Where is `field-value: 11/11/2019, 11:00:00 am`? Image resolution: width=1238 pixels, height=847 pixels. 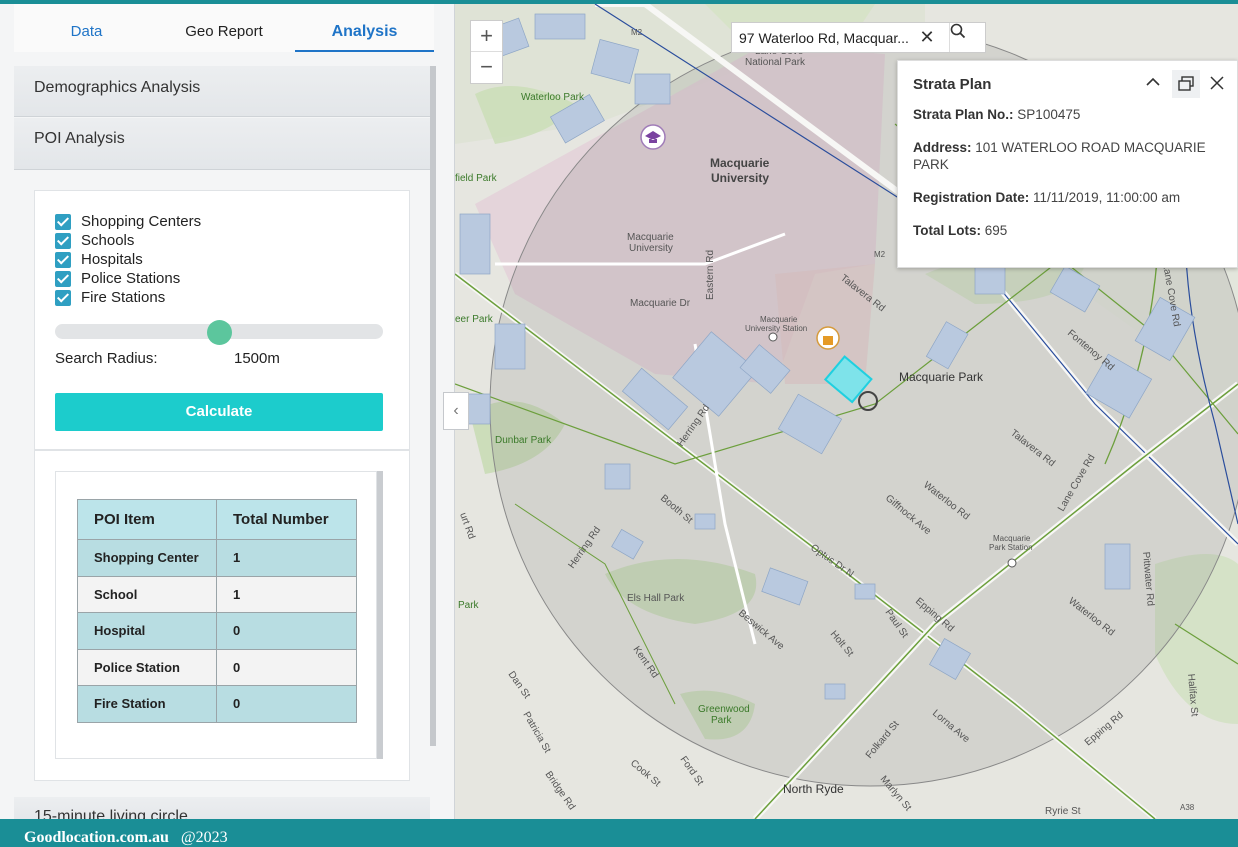
field-value: 11/11/2019, 11:00:00 am is located at coordinates (1107, 197).